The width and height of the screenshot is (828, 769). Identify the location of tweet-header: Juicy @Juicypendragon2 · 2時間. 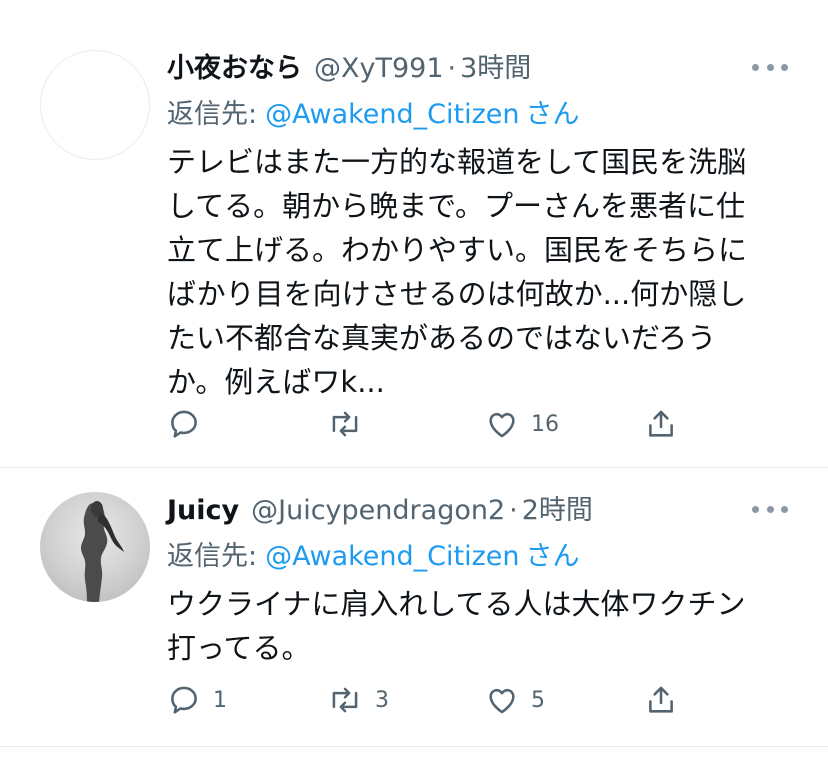
(380, 507).